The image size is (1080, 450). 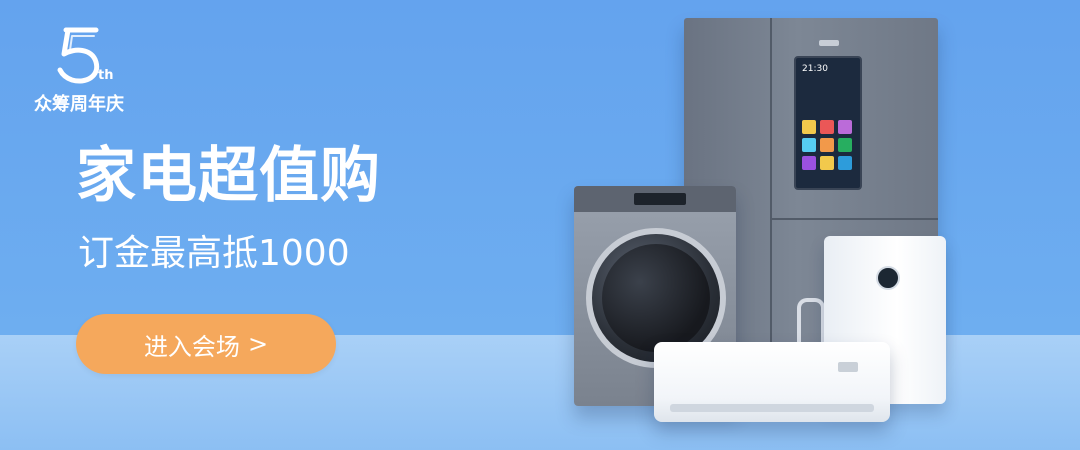 I want to click on logo-text: 众筹周年庆, so click(x=79, y=104).